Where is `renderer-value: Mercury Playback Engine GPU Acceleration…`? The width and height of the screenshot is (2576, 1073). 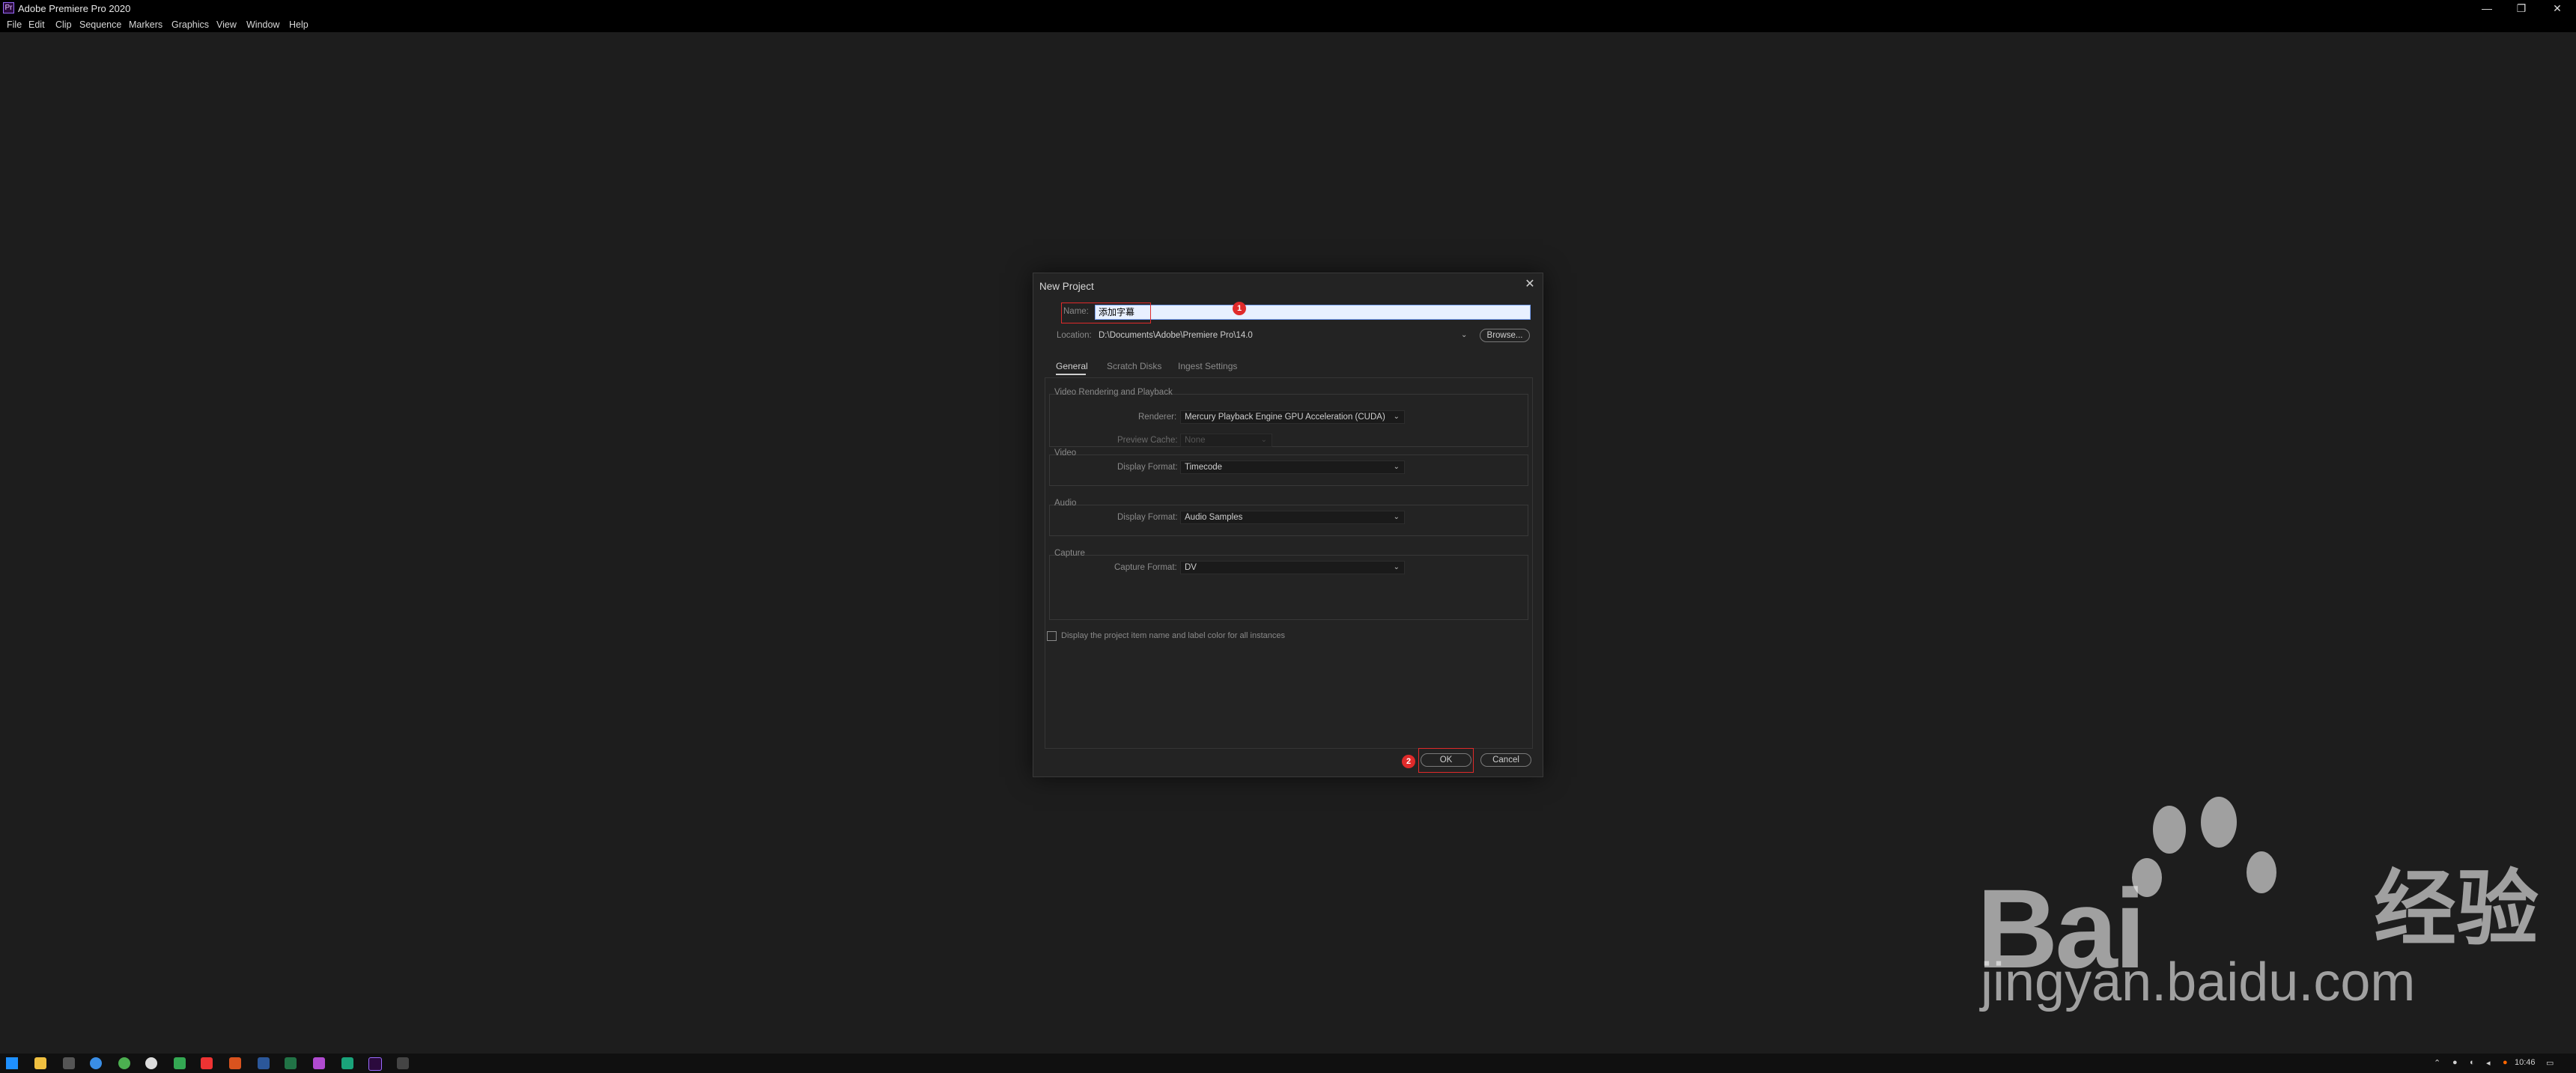 renderer-value: Mercury Playback Engine GPU Acceleration… is located at coordinates (1285, 417).